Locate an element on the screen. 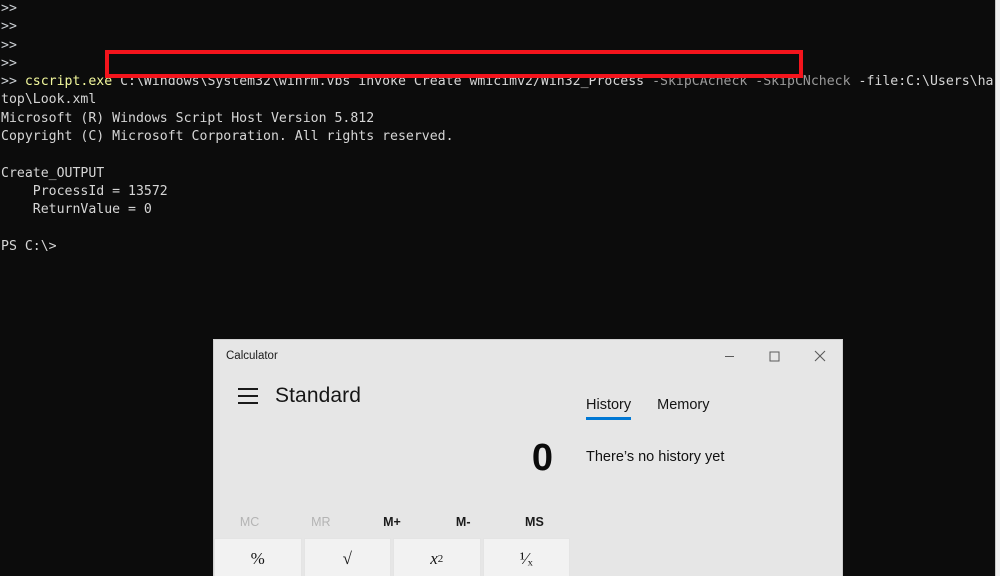 Image resolution: width=1000 pixels, height=576 pixels. terminal-scrollbar is located at coordinates (997, 288).